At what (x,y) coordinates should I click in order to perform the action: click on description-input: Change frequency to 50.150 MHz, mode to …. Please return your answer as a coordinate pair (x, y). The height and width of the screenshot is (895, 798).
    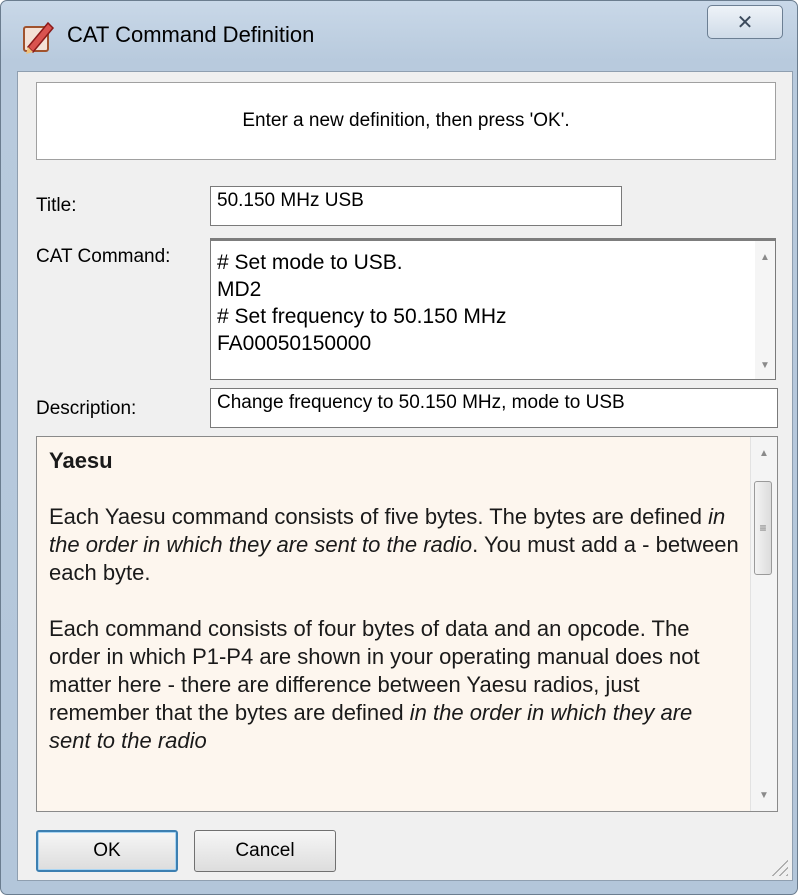
    Looking at the image, I should click on (494, 408).